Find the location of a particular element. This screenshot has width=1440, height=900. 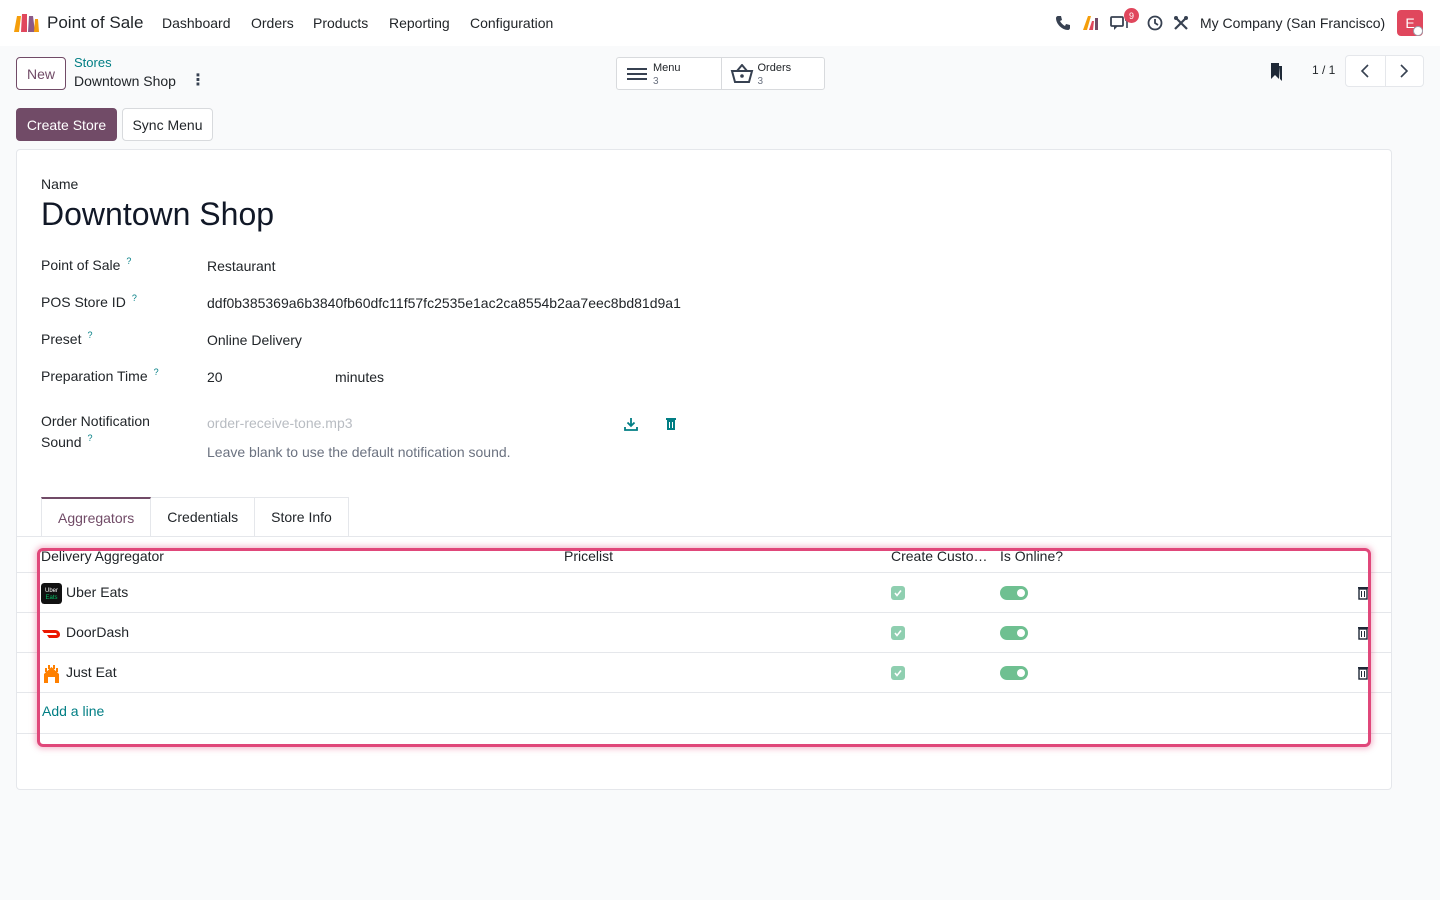

notebook-tabs: Aggregators Credentials Store Info is located at coordinates (195, 517).